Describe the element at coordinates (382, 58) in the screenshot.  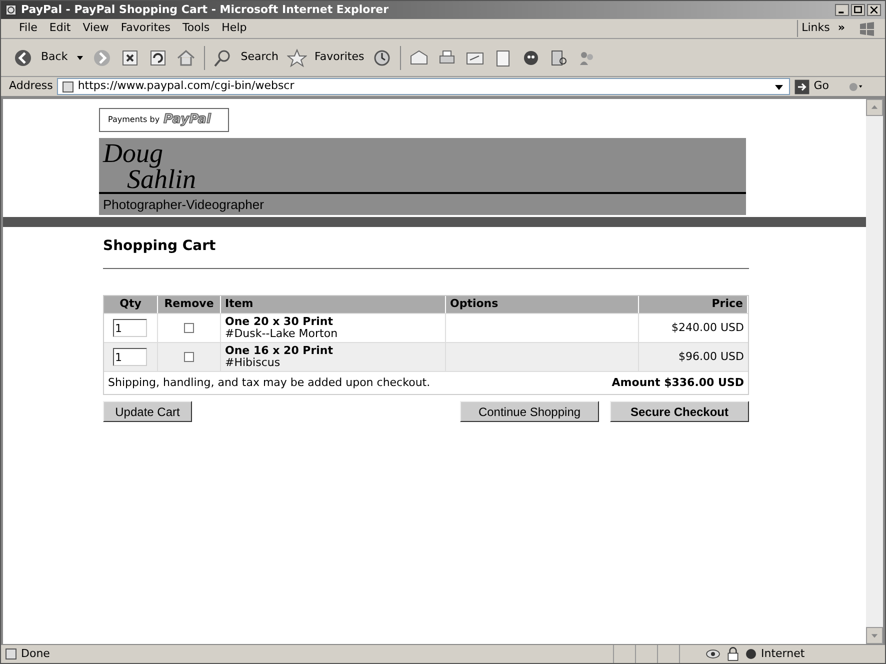
I see `history-icon` at that location.